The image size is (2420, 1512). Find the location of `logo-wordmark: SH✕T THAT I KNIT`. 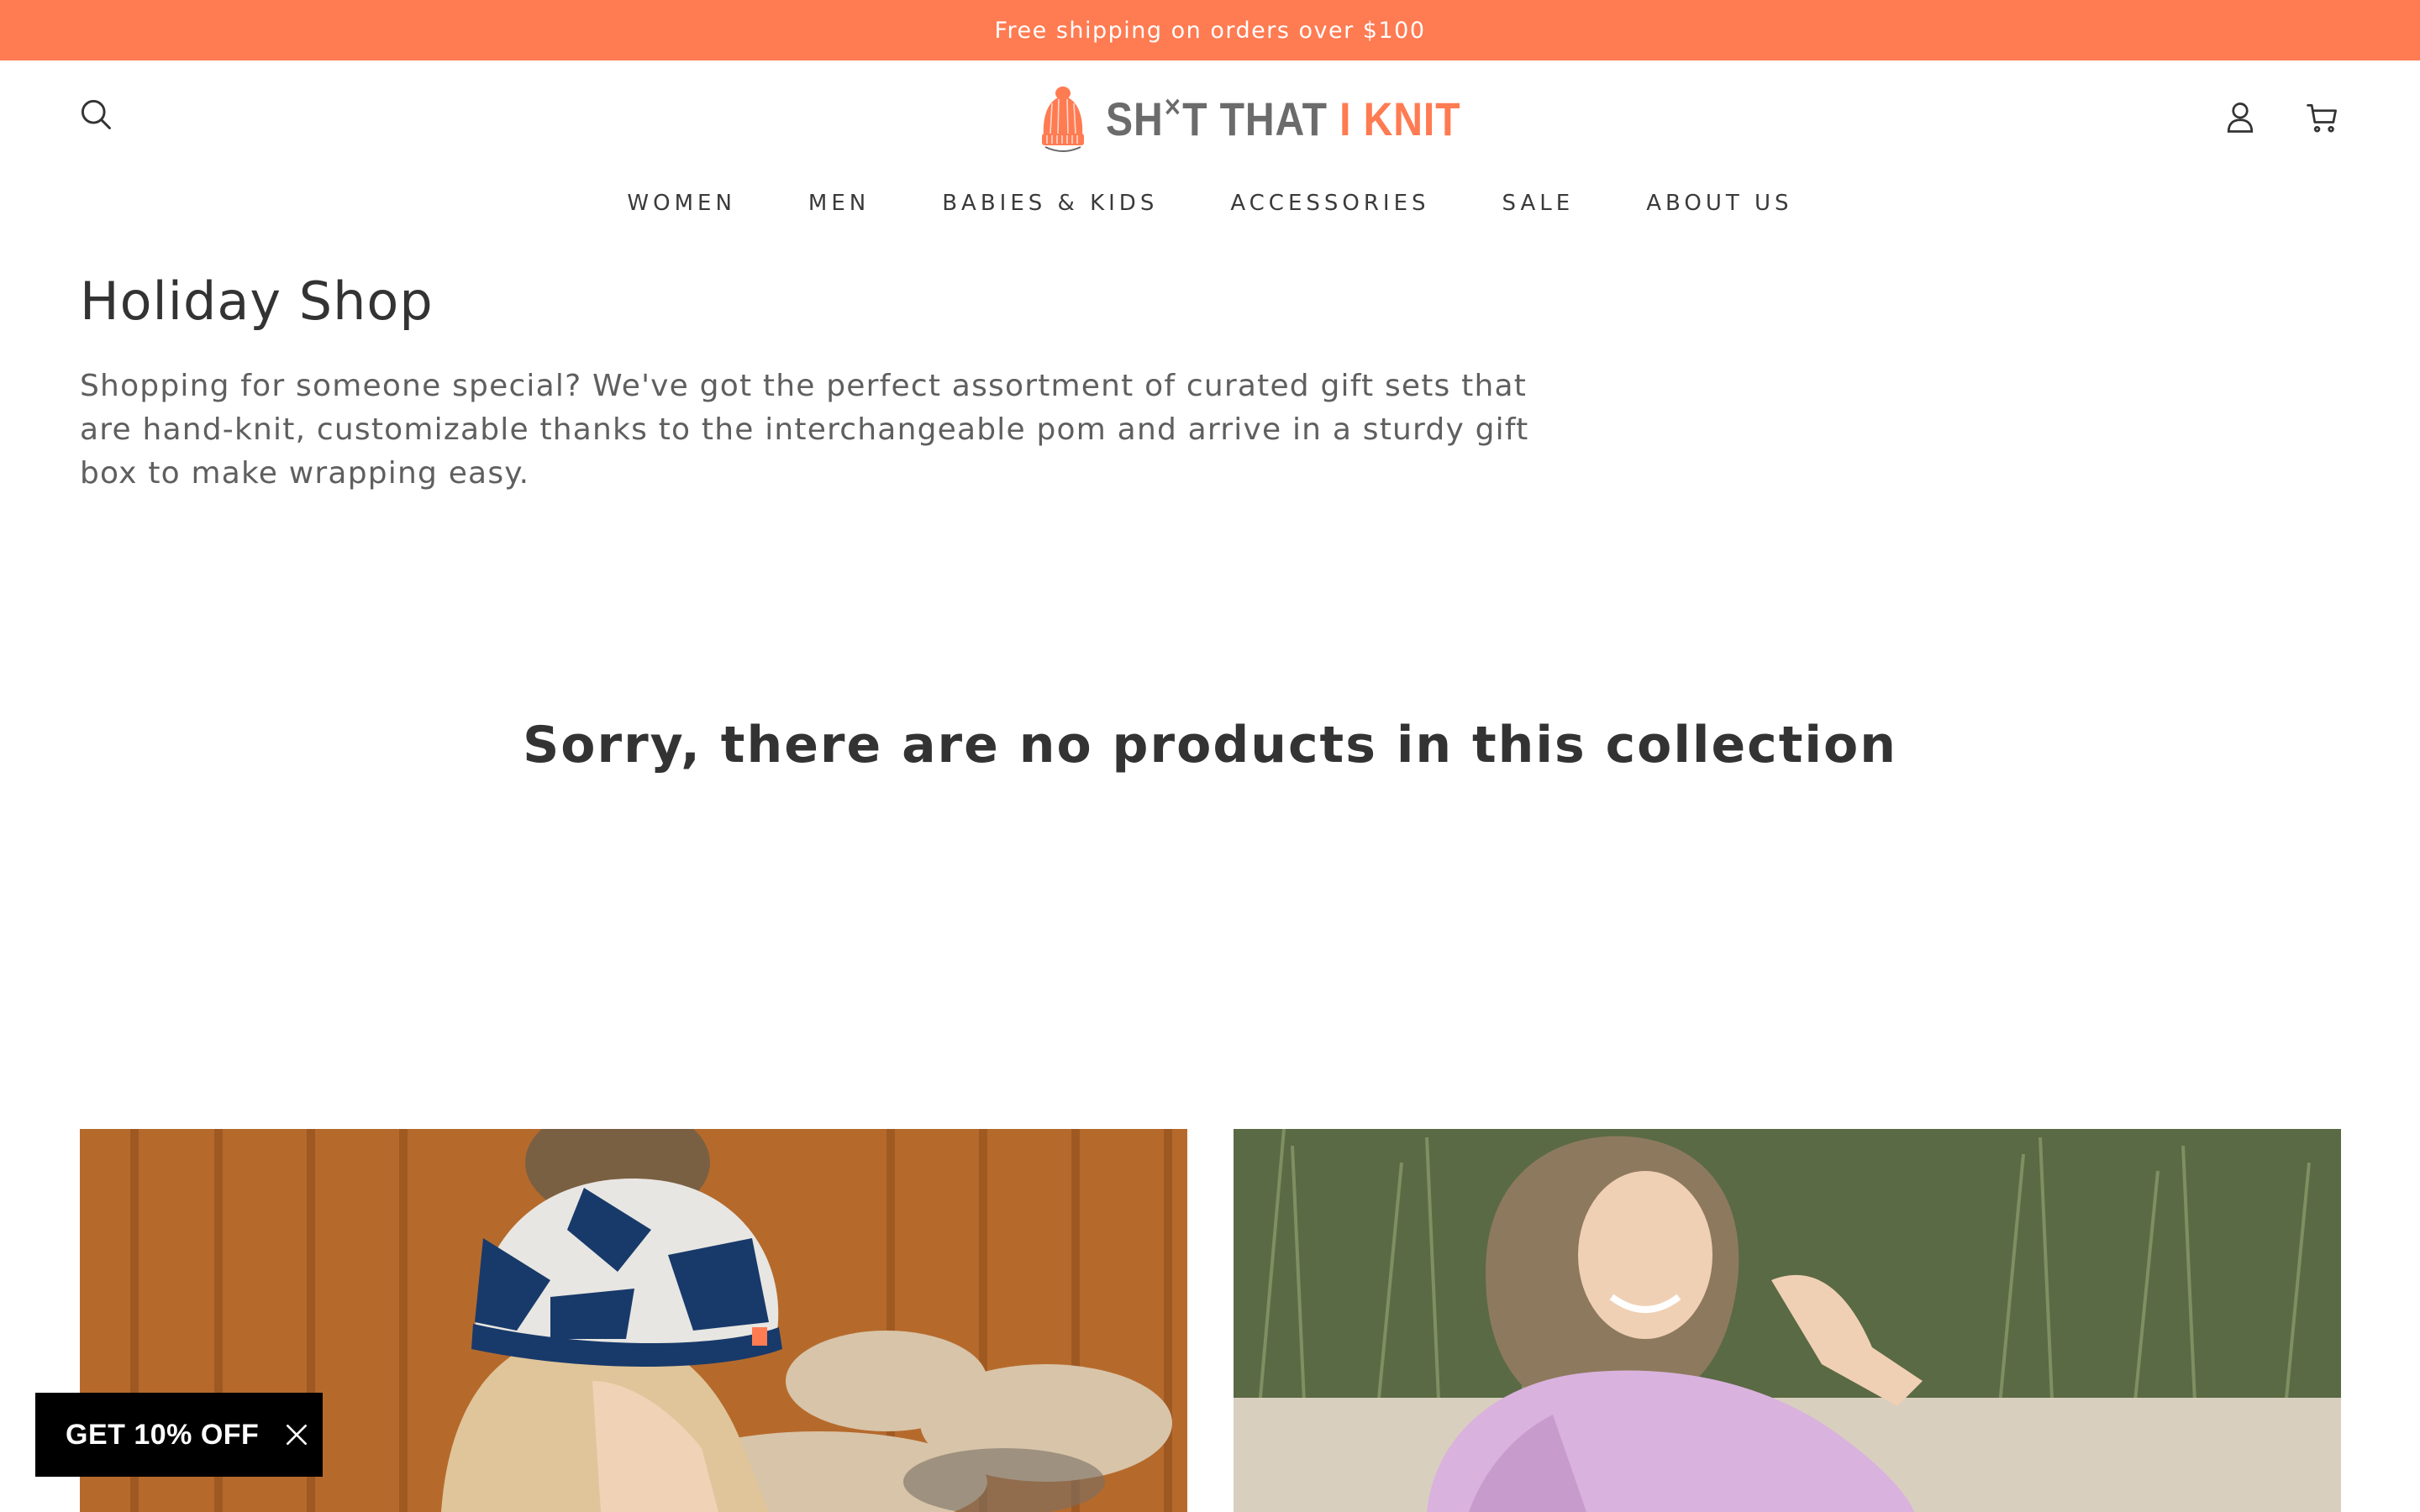

logo-wordmark: SH✕T THAT I KNIT is located at coordinates (1284, 118).